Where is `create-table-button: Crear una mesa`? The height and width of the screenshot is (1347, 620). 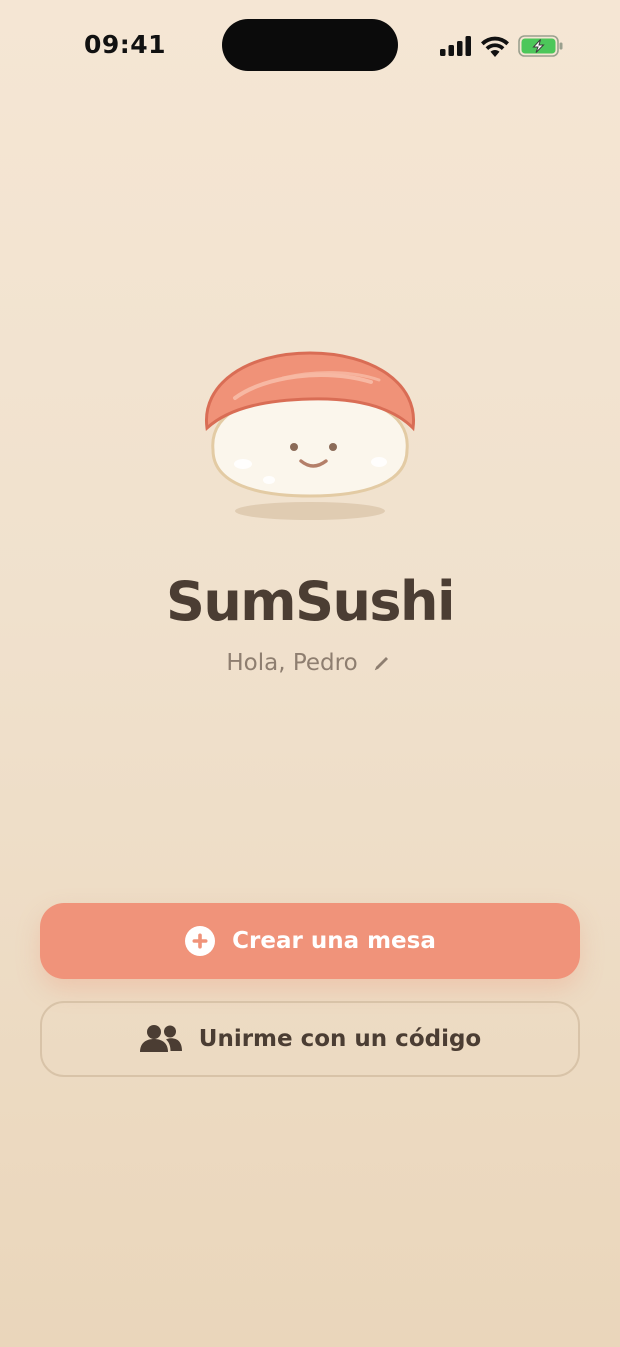
create-table-button: Crear una mesa is located at coordinates (310, 941).